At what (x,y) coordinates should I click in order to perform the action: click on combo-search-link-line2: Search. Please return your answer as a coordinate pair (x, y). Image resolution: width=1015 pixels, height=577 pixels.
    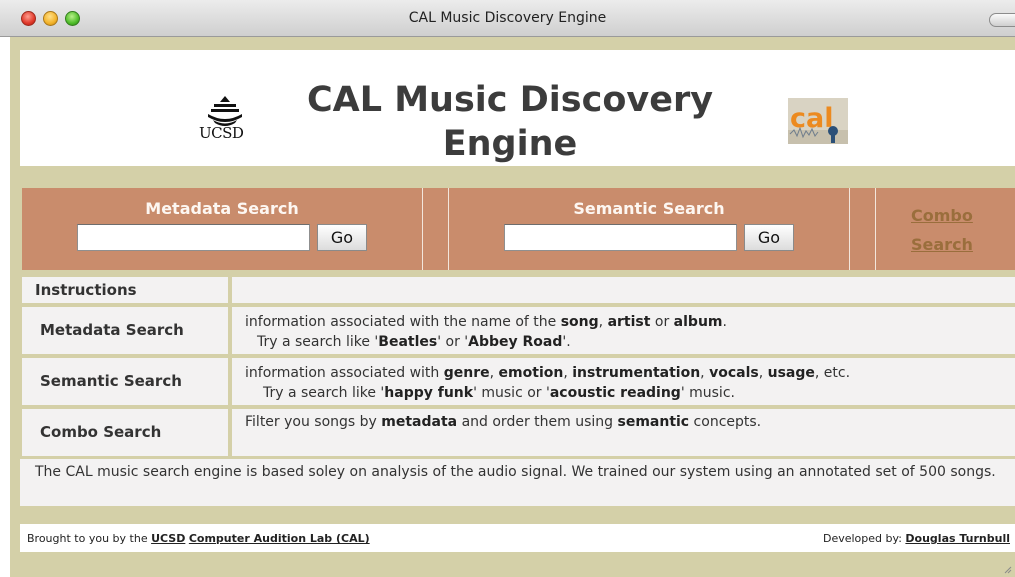
    Looking at the image, I should click on (942, 244).